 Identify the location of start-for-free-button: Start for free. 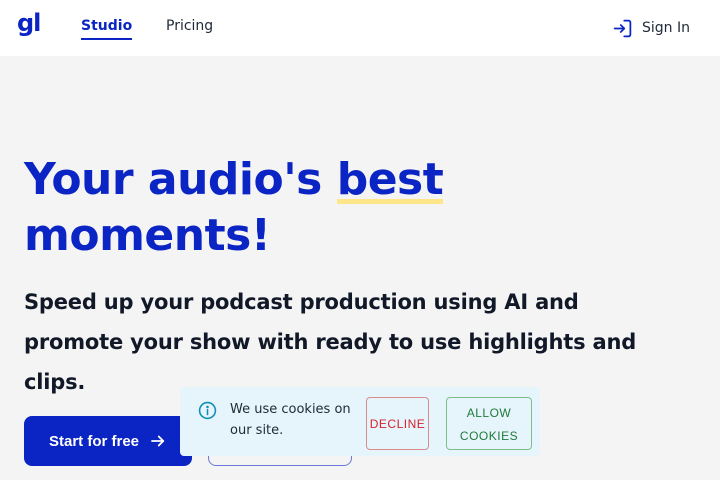
(108, 441).